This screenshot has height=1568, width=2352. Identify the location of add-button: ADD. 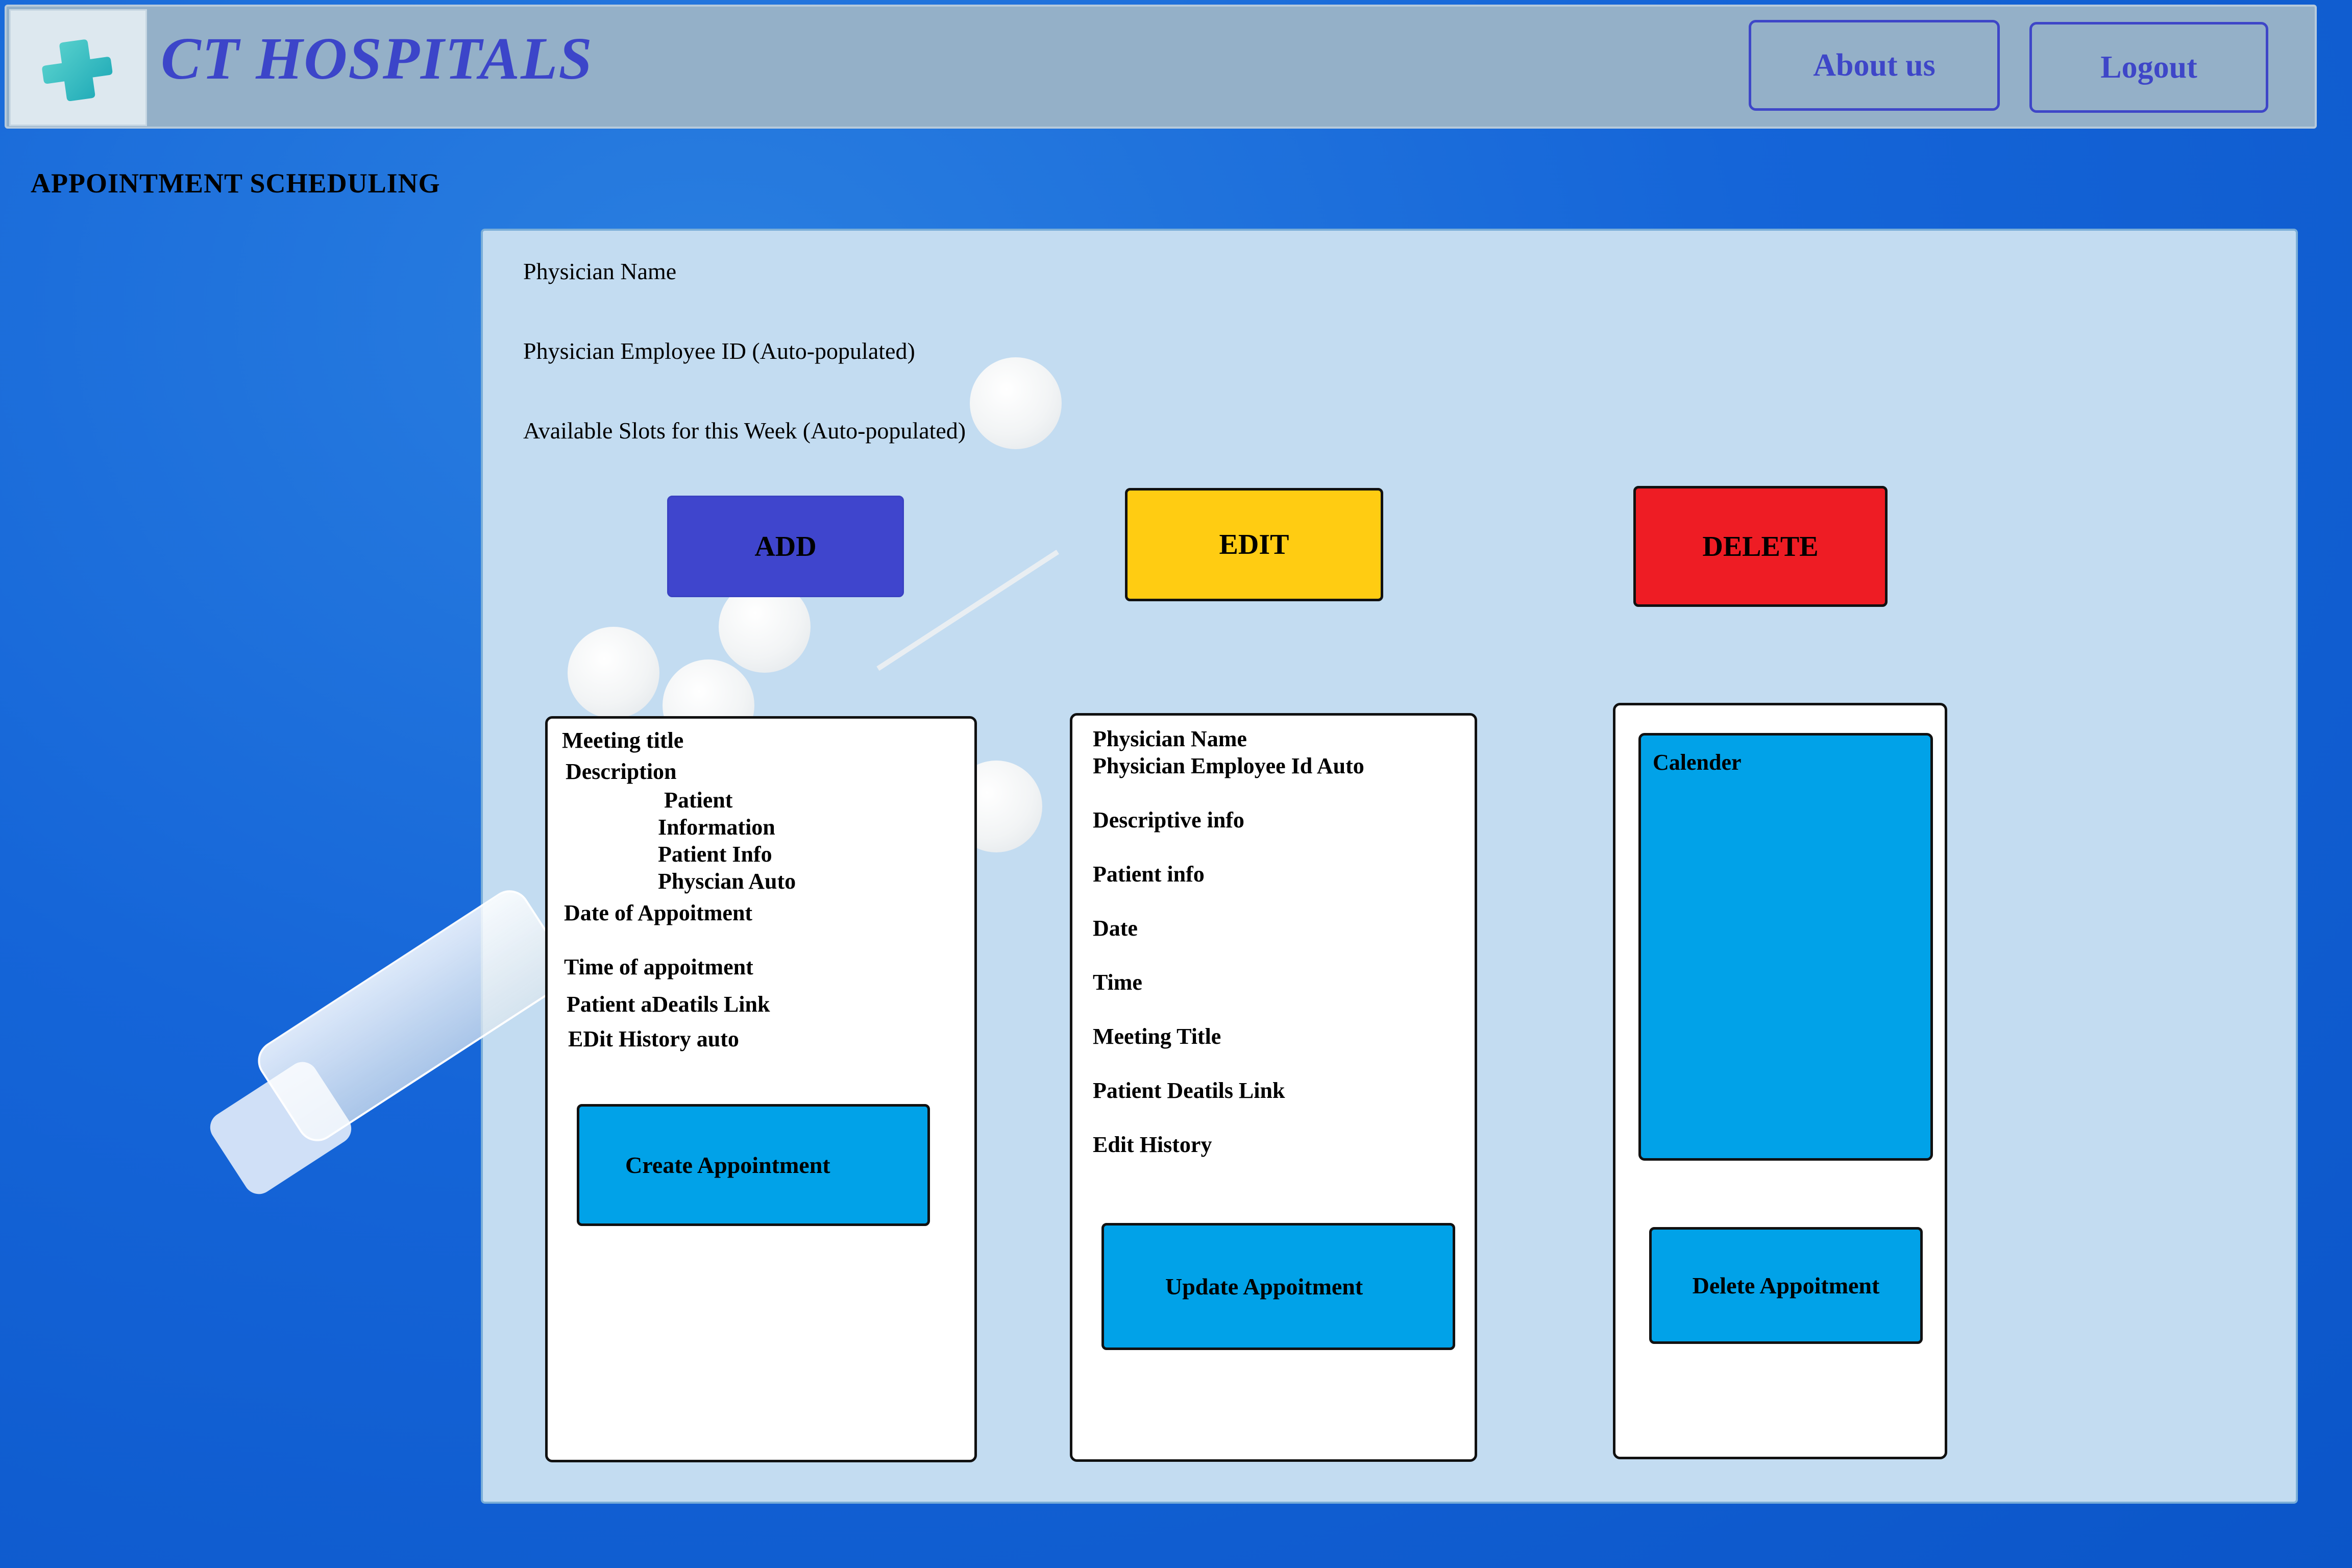
(785, 546).